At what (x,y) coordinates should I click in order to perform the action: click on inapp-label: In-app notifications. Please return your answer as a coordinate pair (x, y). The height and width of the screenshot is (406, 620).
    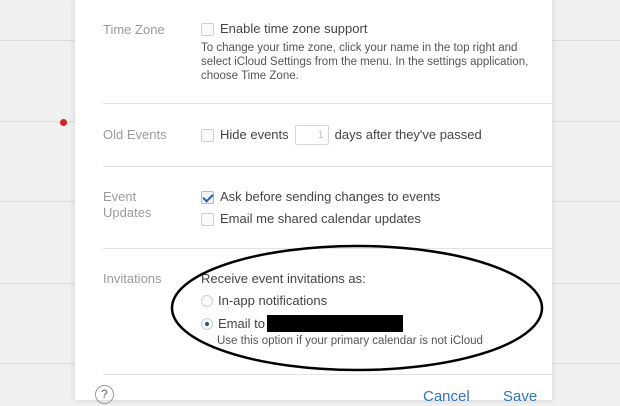
    Looking at the image, I should click on (273, 300).